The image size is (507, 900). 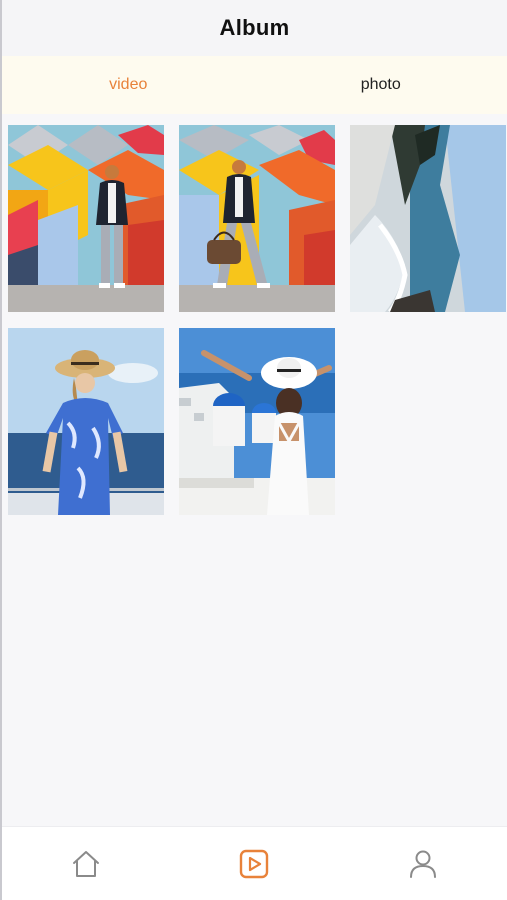 I want to click on page-title: Album, so click(x=254, y=27).